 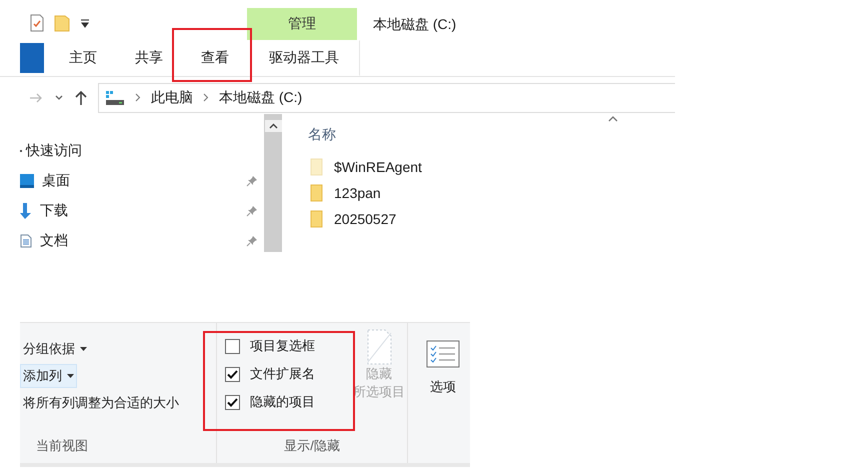 I want to click on checkbox-label: 隐藏的项目, so click(x=282, y=402).